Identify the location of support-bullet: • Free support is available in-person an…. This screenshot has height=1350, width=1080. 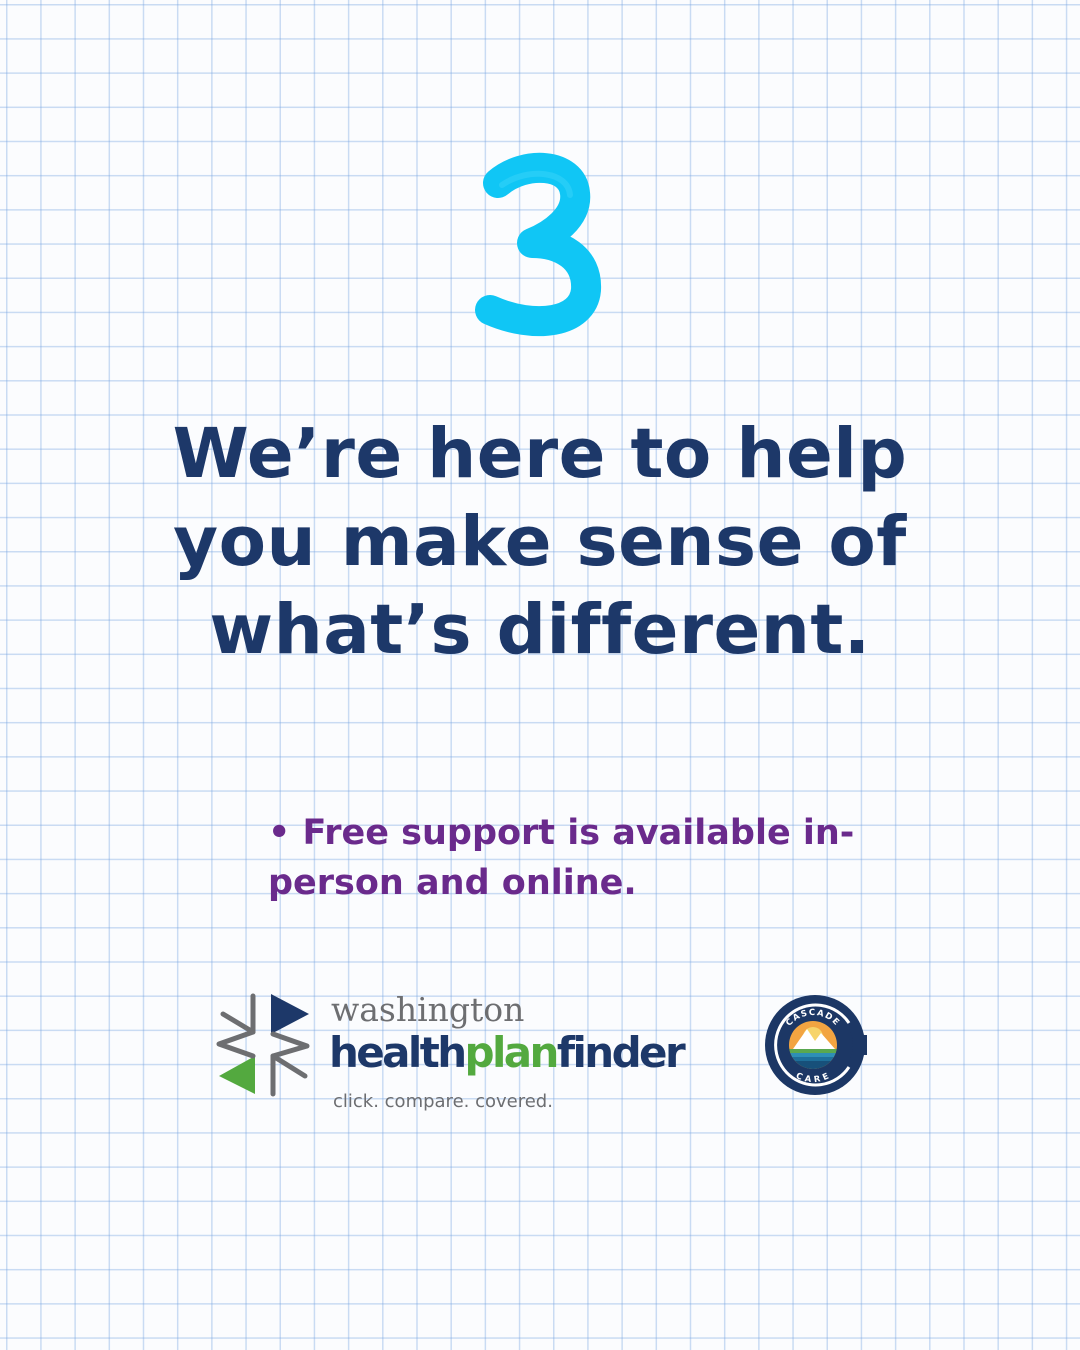
(561, 858).